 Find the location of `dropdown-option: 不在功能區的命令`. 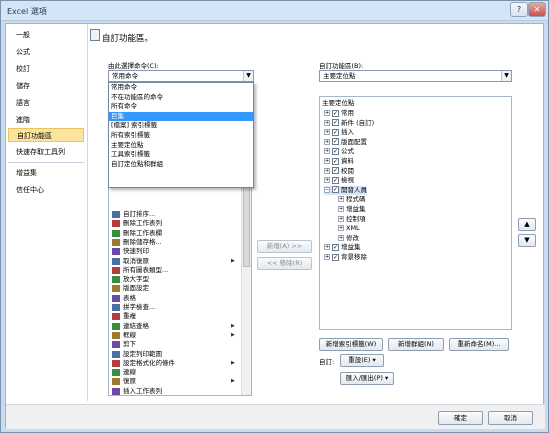

dropdown-option: 不在功能區的命令 is located at coordinates (181, 98).